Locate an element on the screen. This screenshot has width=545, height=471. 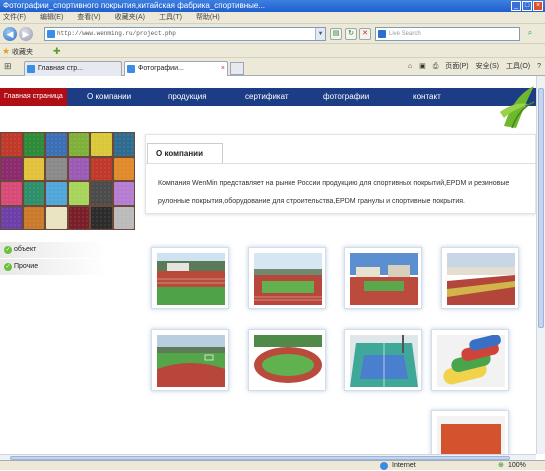
side-item-object: ✓ объект is located at coordinates (54, 250).